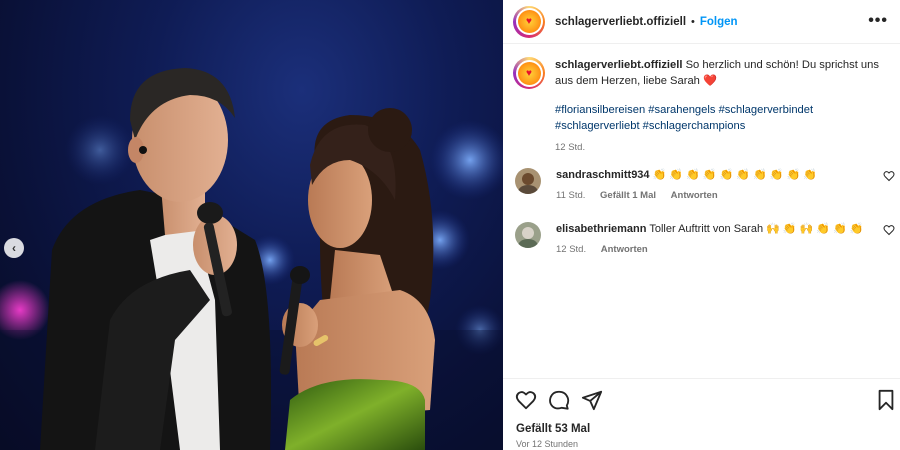 The image size is (900, 450). Describe the element at coordinates (592, 400) in the screenshot. I see `share-icon` at that location.